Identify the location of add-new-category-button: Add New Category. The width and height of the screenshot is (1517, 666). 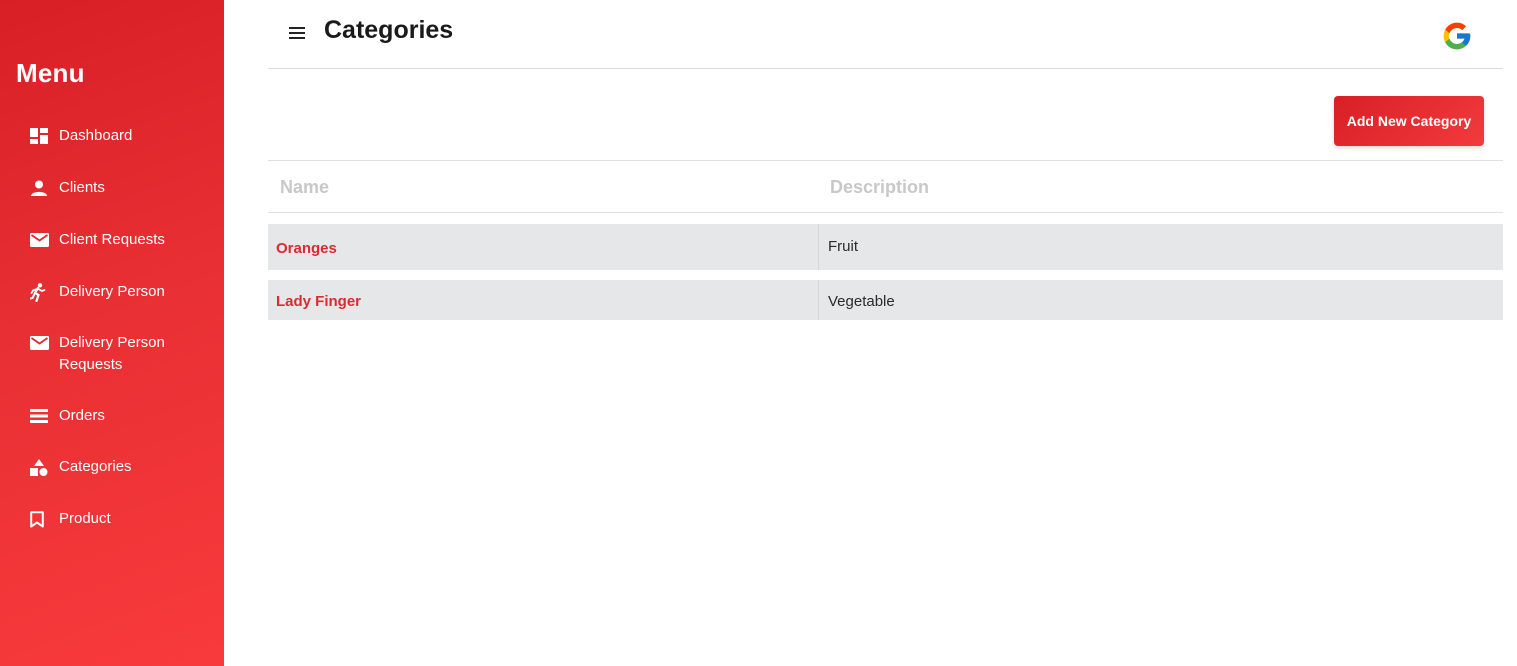
(1409, 121).